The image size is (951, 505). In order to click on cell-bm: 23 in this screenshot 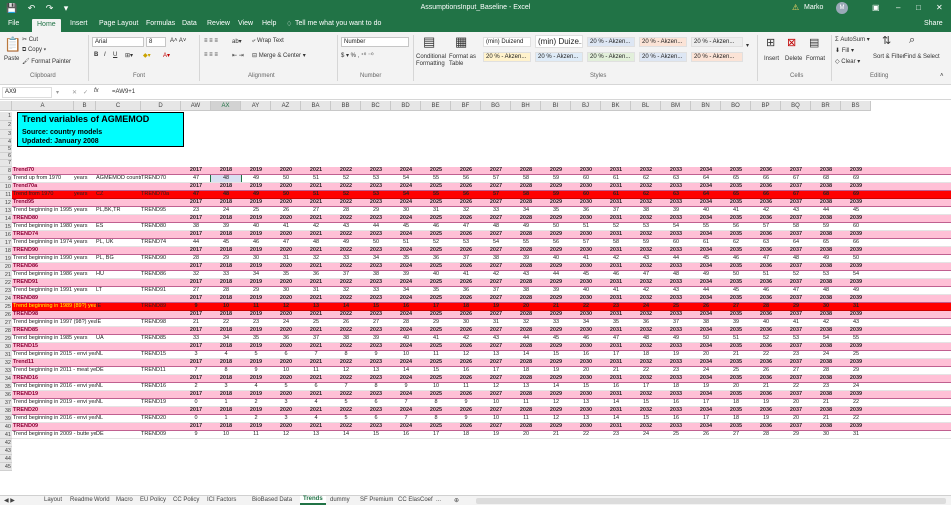, I will do `click(676, 370)`.